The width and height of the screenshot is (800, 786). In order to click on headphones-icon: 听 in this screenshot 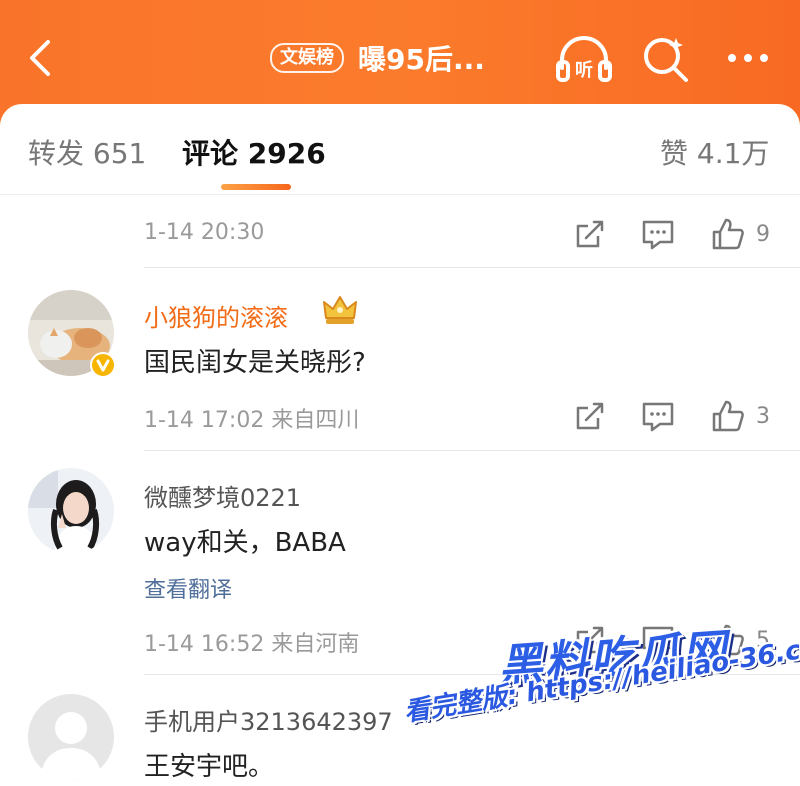, I will do `click(584, 59)`.